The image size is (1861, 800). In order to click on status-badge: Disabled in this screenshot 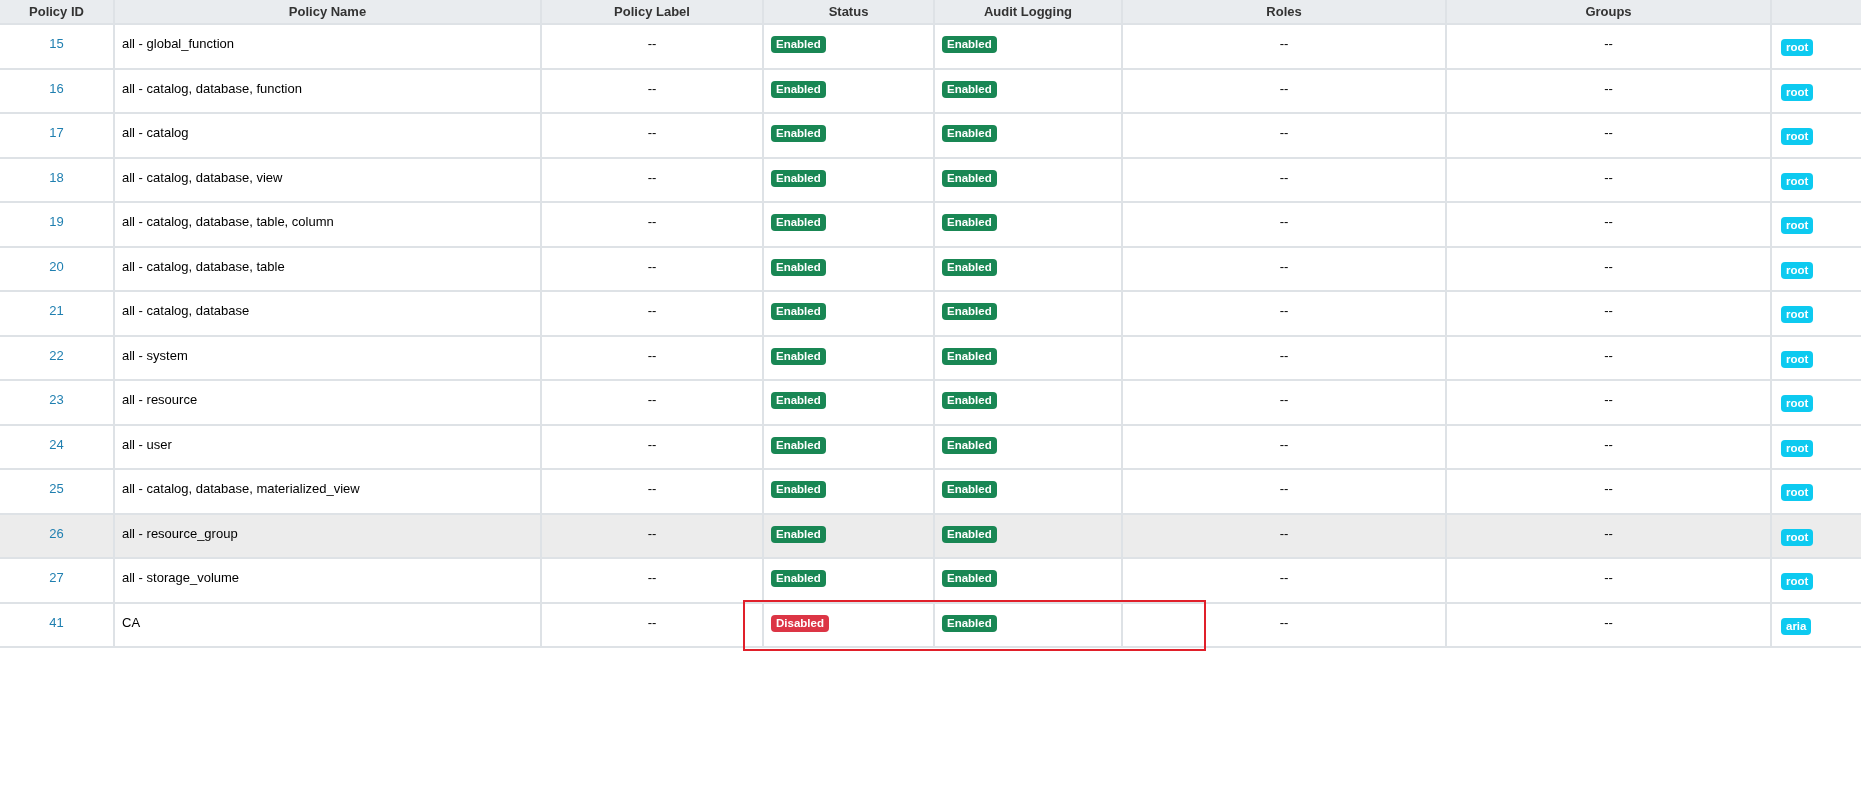, I will do `click(800, 623)`.